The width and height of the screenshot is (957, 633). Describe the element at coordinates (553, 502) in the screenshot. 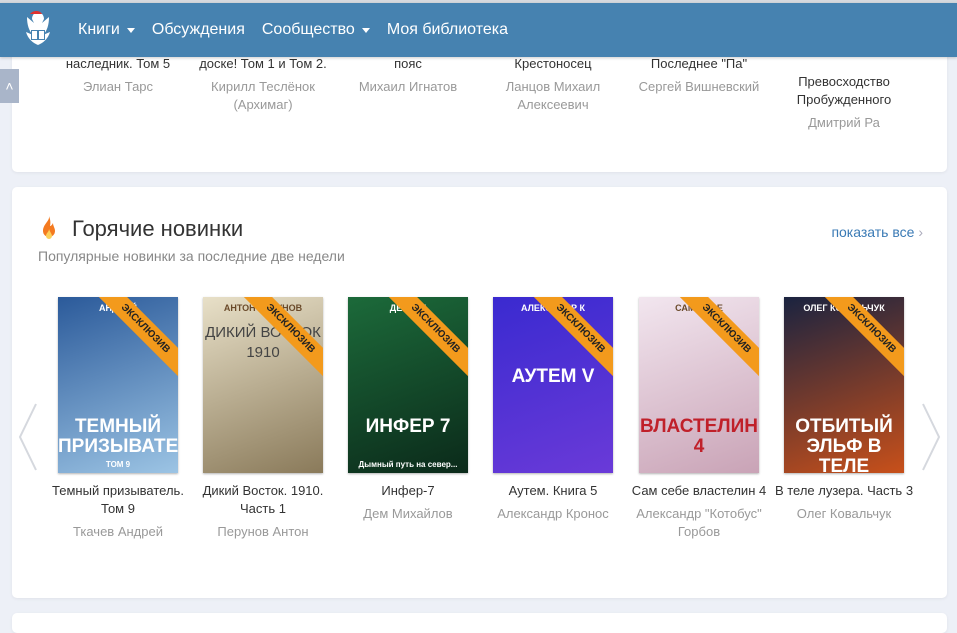

I see `book-item: Аутем. Книга 5 Александр Кронос` at that location.